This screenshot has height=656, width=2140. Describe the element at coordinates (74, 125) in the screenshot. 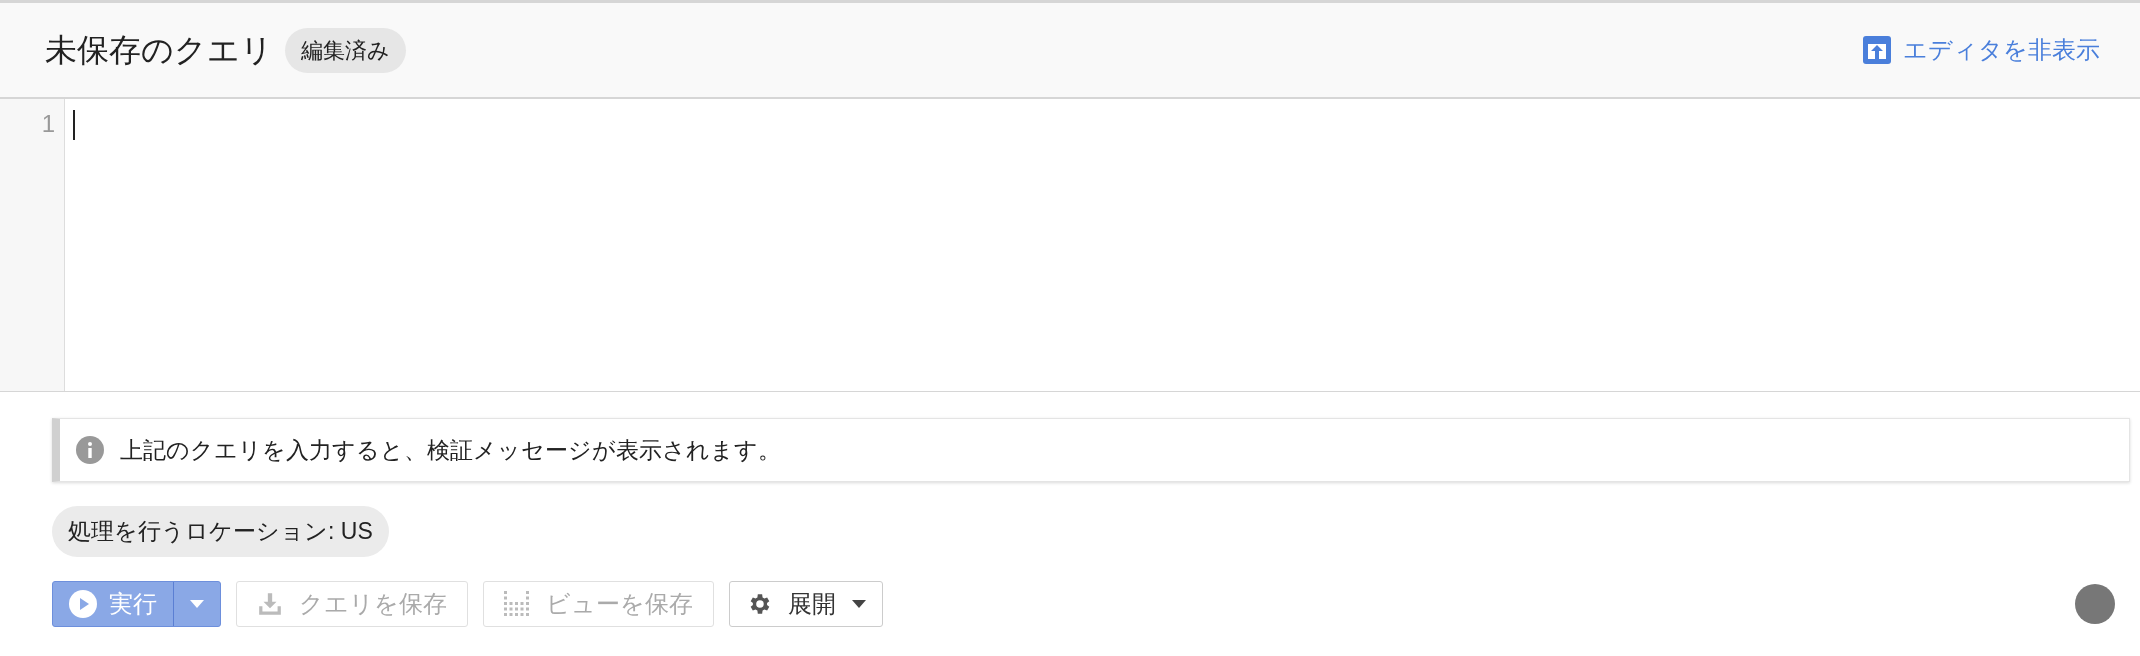

I see `text-cursor` at that location.